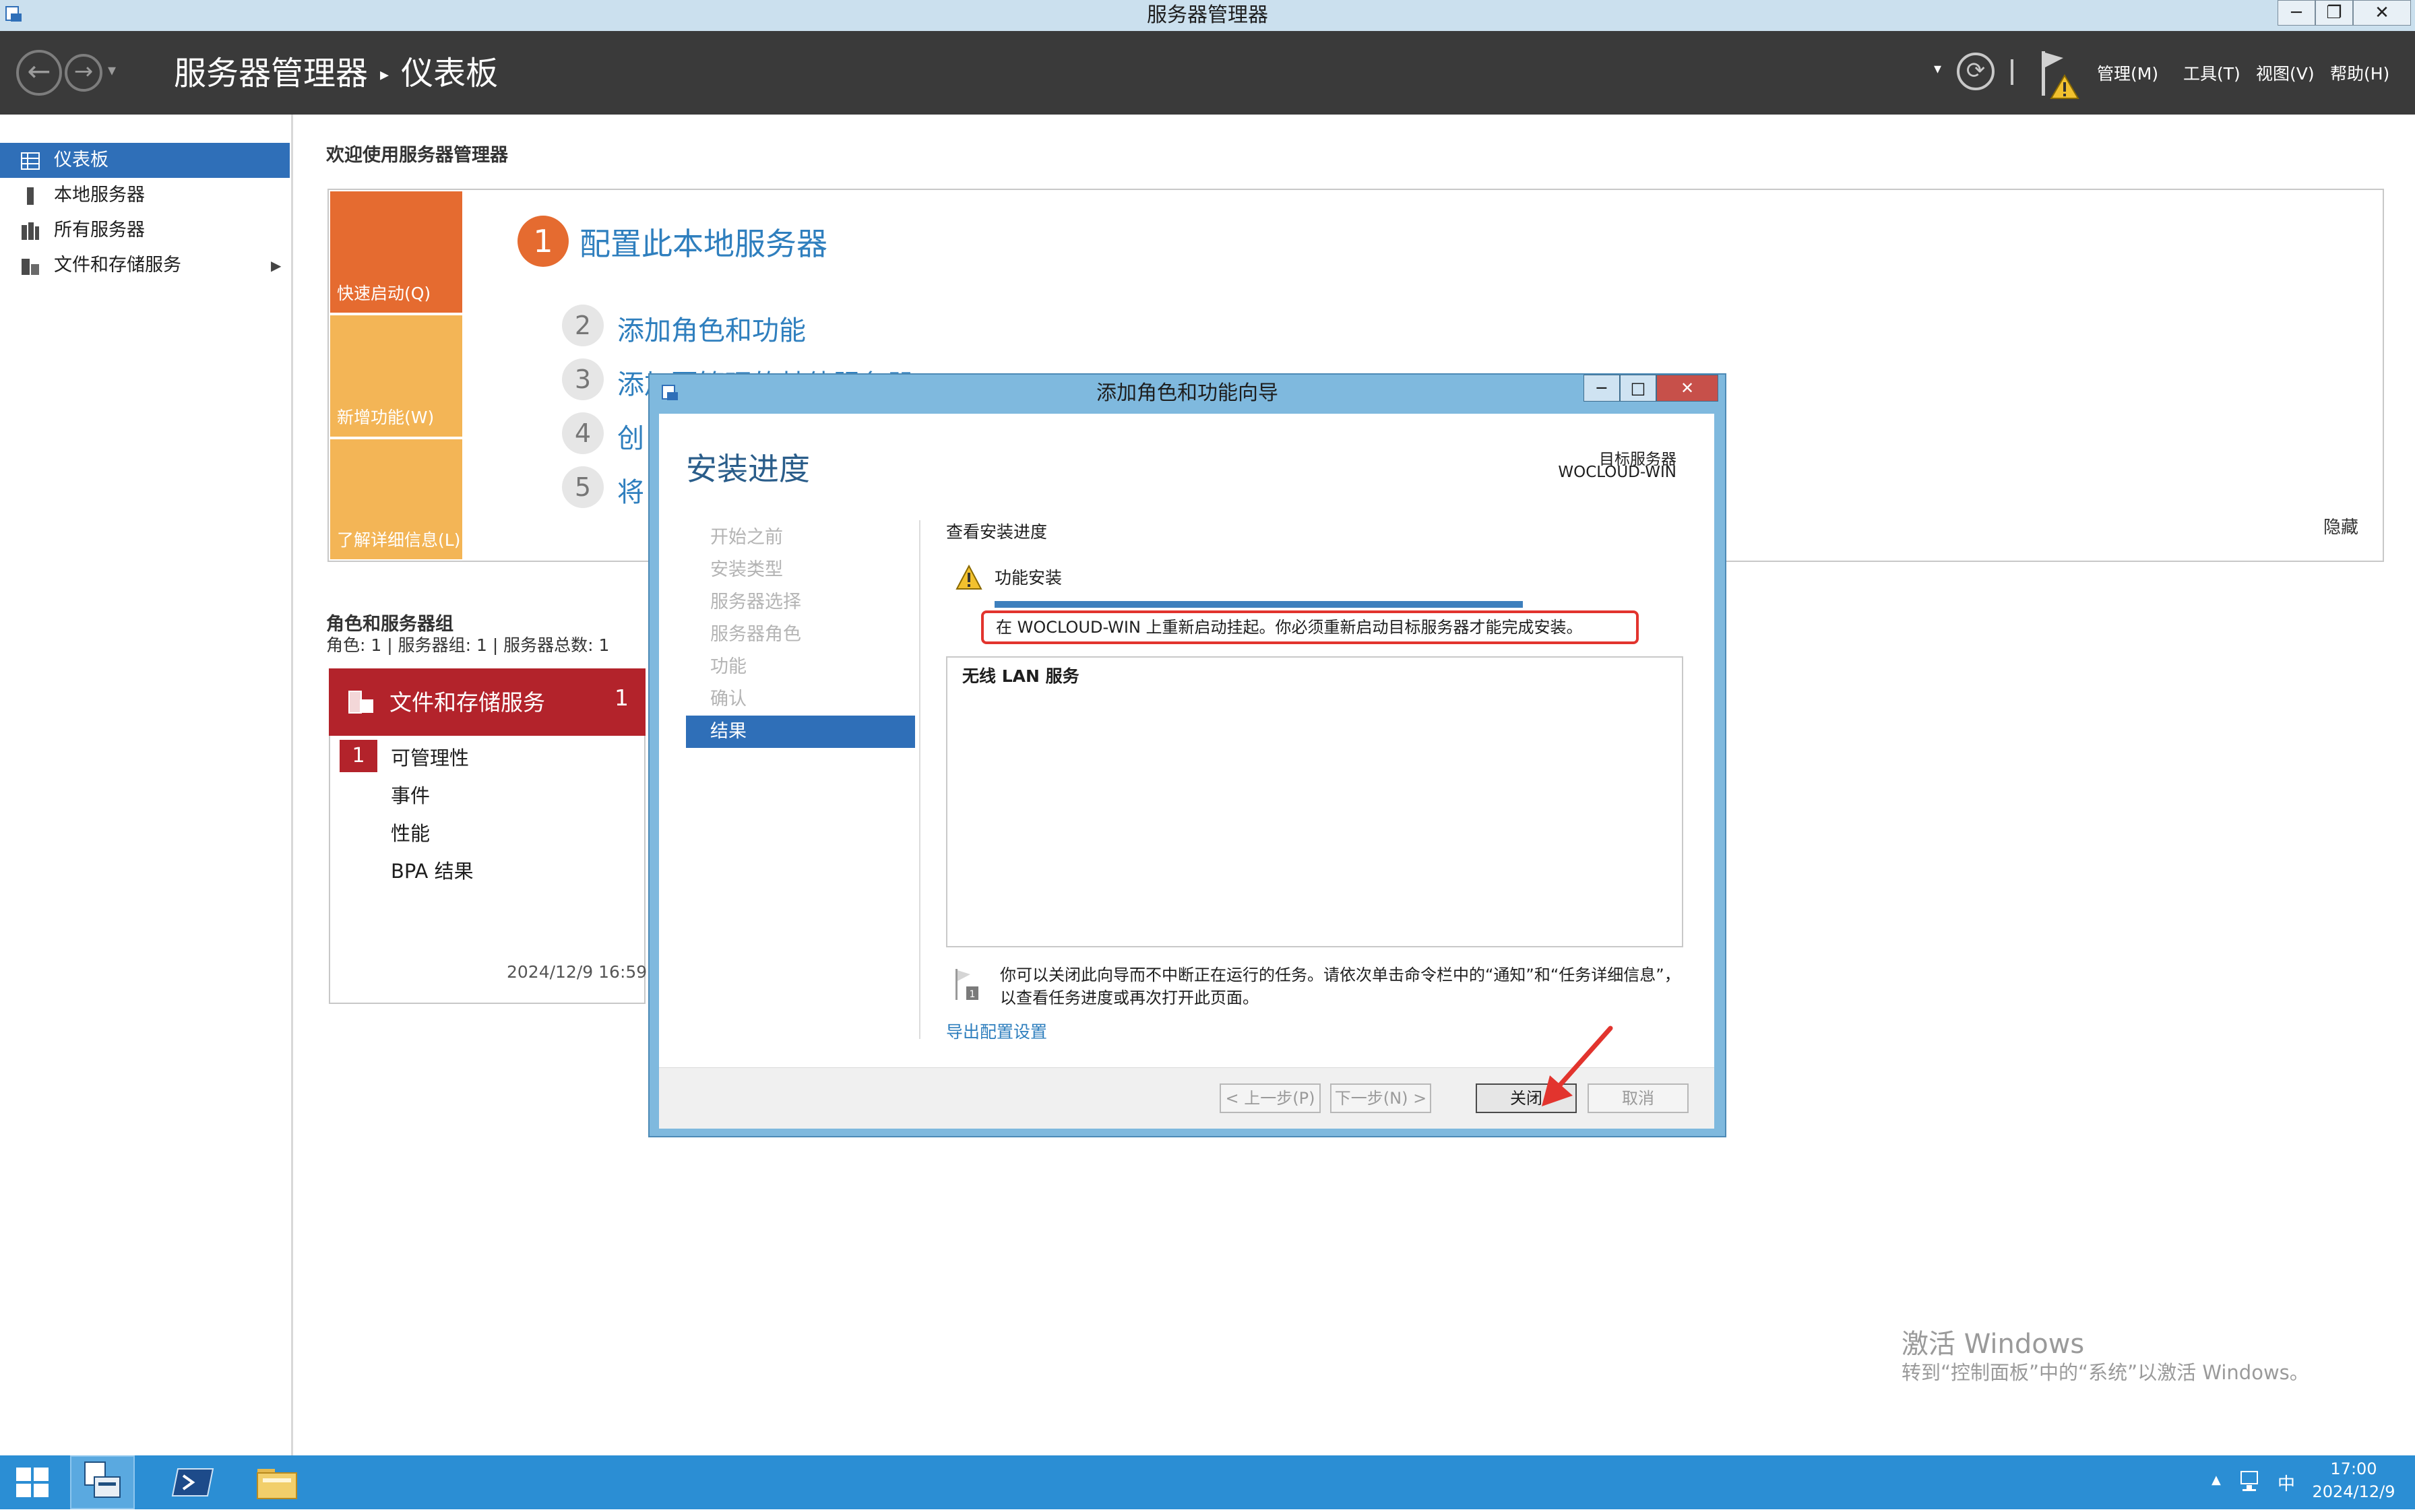 The image size is (2415, 1512). I want to click on wizard-step-server-roles: 服务器角色, so click(755, 634).